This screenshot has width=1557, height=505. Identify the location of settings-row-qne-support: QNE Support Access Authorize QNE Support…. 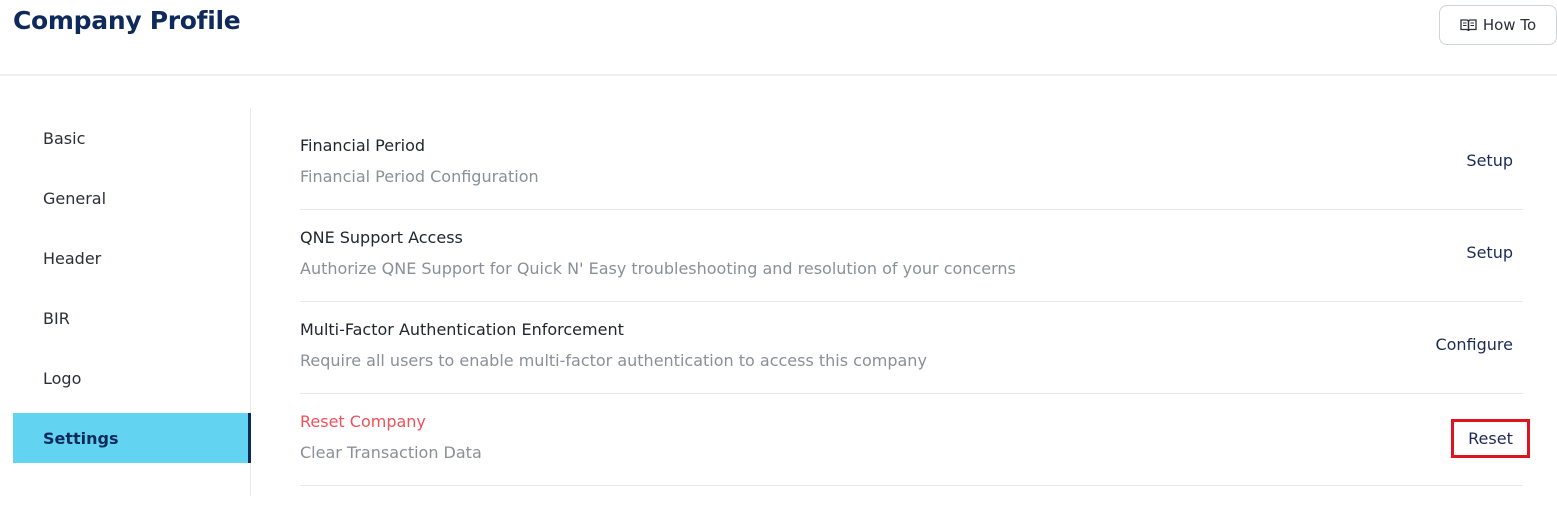
(911, 256).